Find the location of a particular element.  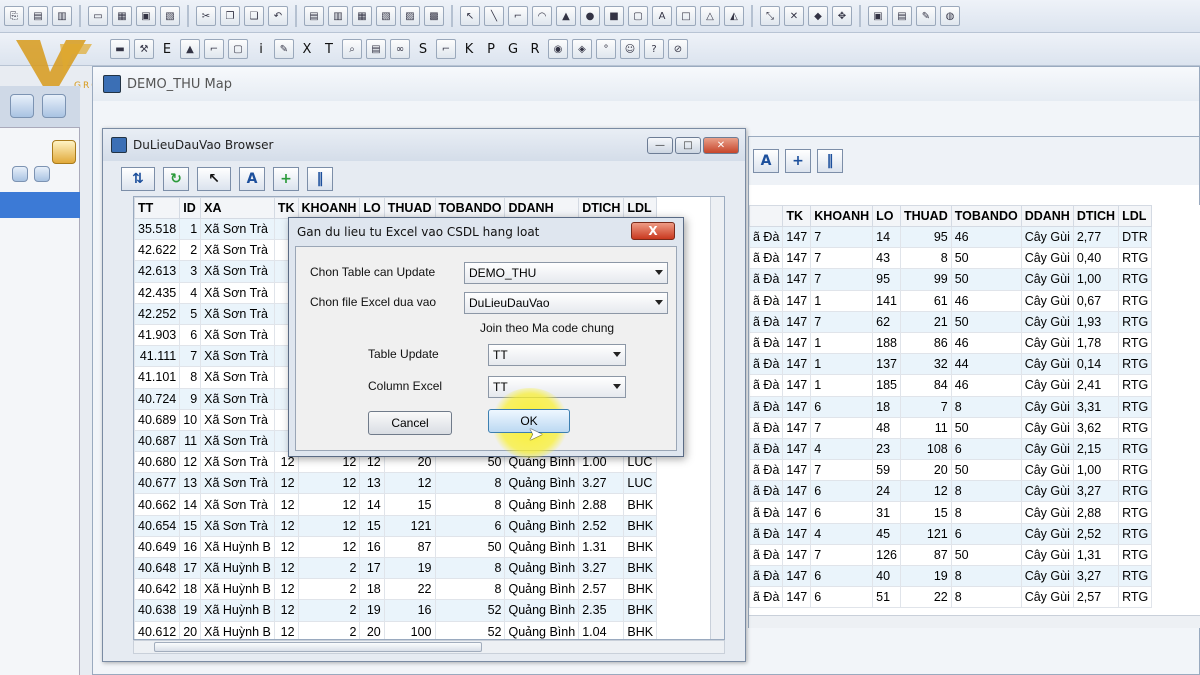

pdf-icon: ▧ is located at coordinates (170, 16).